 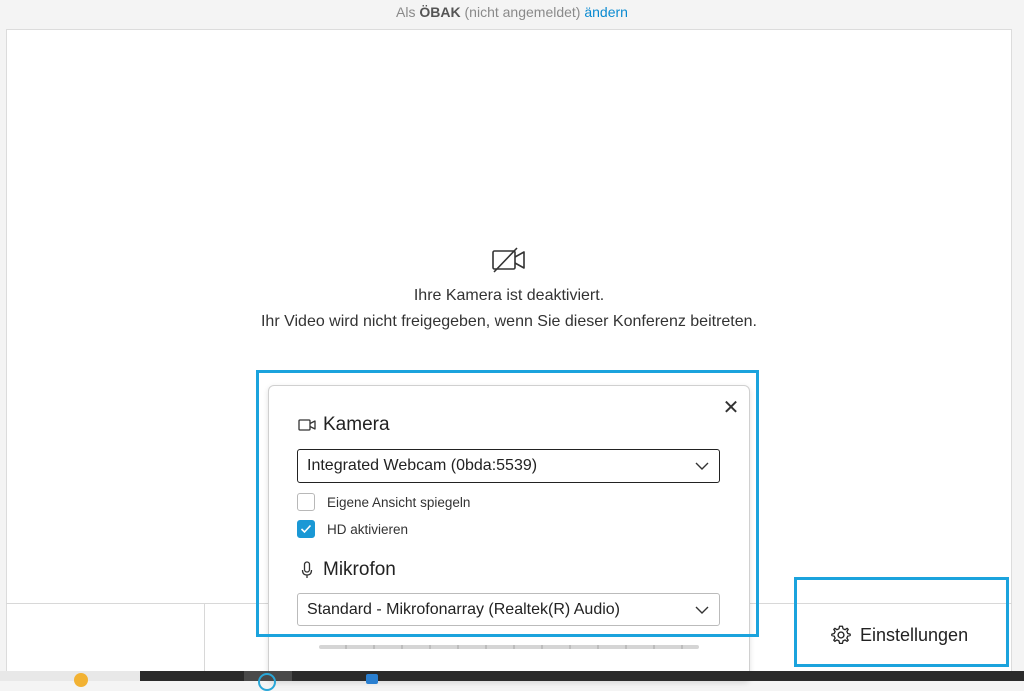 I want to click on identity-prefix: Als, so click(x=406, y=12).